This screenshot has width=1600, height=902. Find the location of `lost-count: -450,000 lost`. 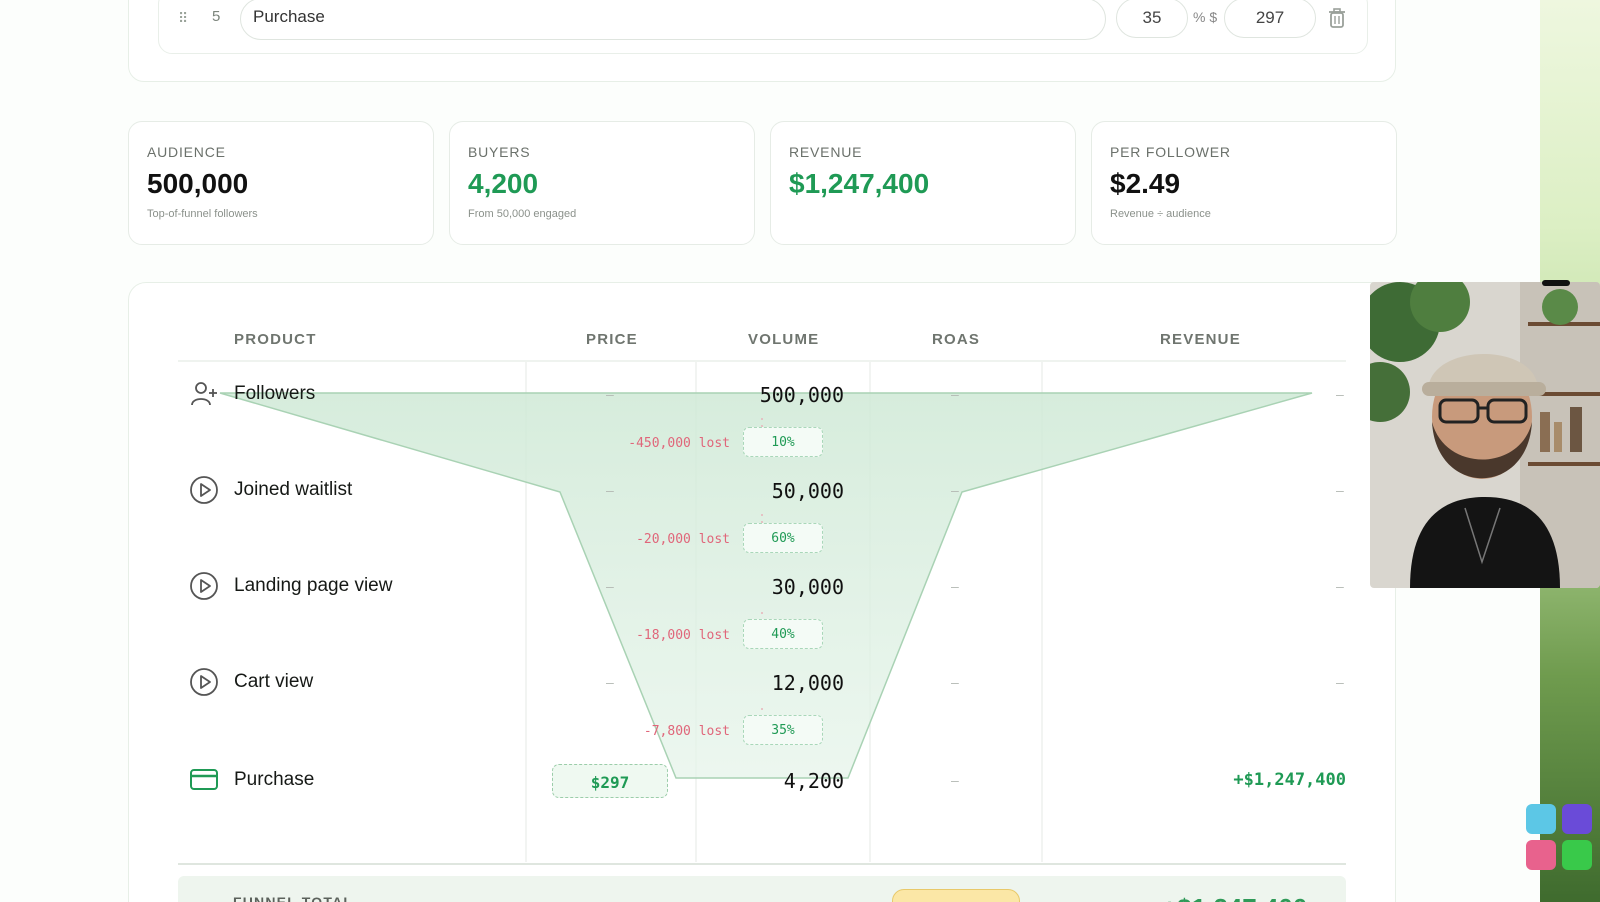

lost-count: -450,000 lost is located at coordinates (679, 443).